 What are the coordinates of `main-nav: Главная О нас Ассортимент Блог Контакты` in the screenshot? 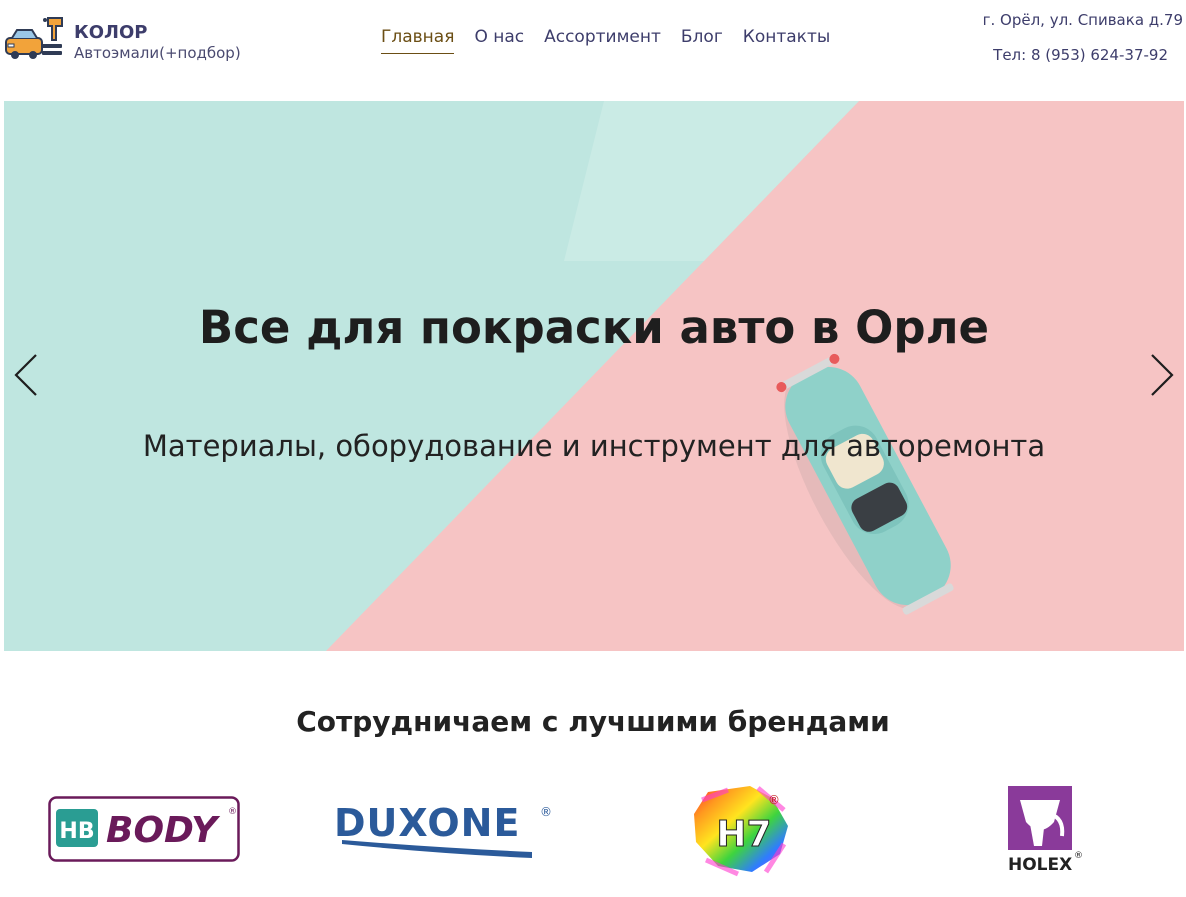 It's located at (605, 40).